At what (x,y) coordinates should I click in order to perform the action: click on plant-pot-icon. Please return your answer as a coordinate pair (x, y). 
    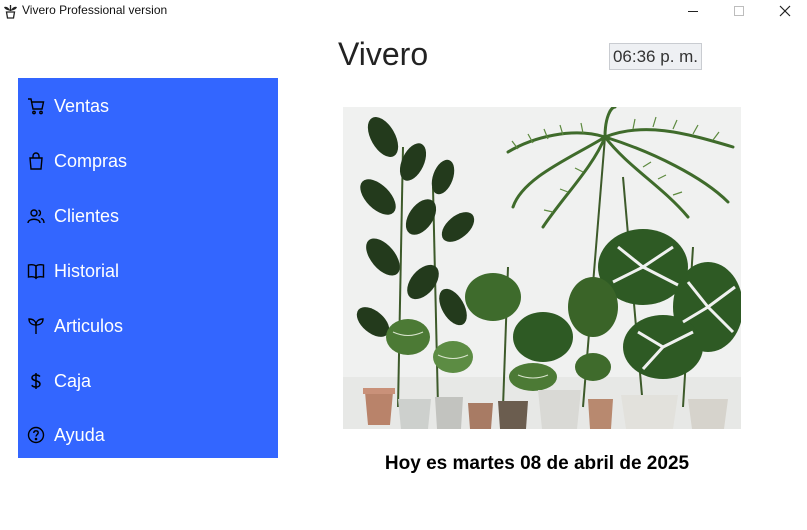
    Looking at the image, I should click on (10, 10).